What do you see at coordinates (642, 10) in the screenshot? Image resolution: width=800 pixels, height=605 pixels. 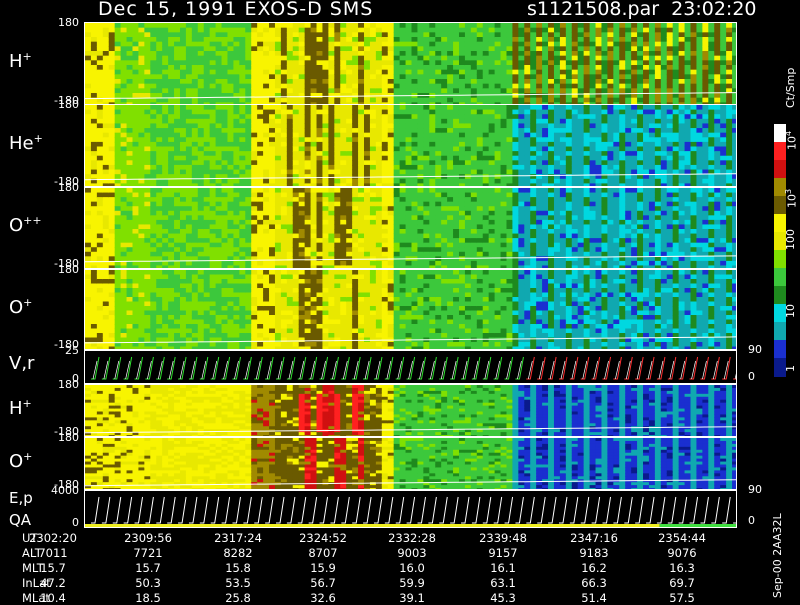 I see `file-info: s1121508.par 23:02:20` at bounding box center [642, 10].